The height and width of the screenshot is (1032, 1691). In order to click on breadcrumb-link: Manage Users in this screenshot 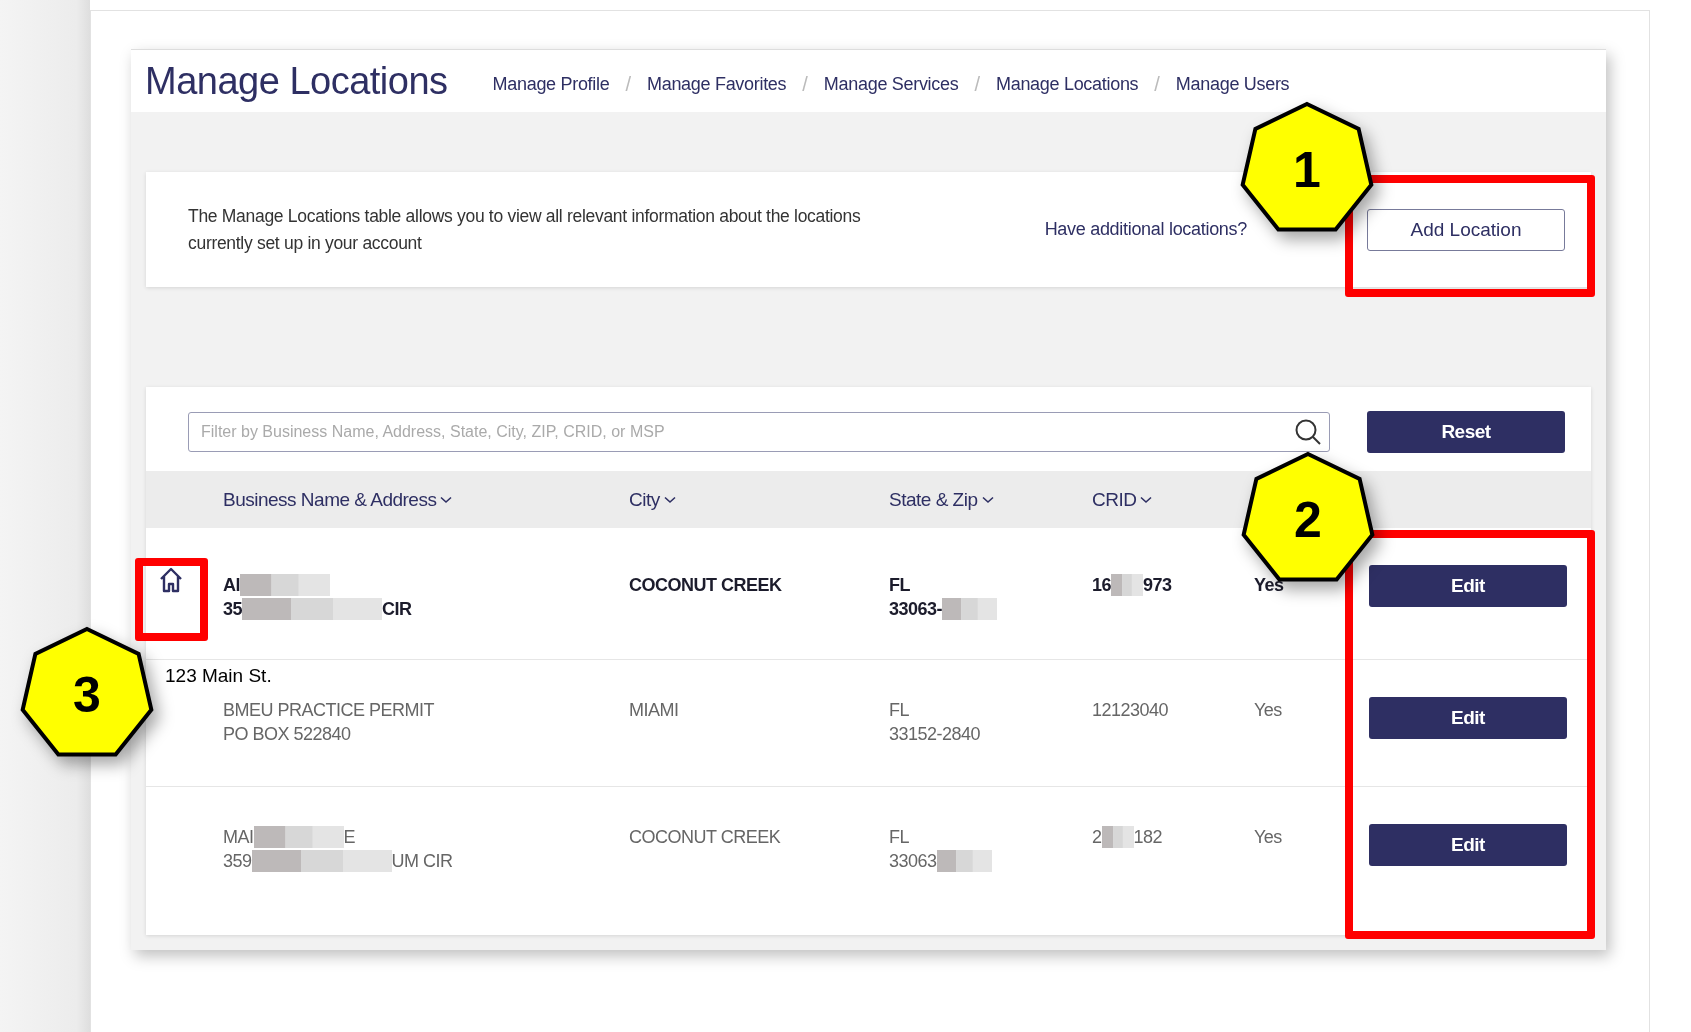, I will do `click(1232, 84)`.